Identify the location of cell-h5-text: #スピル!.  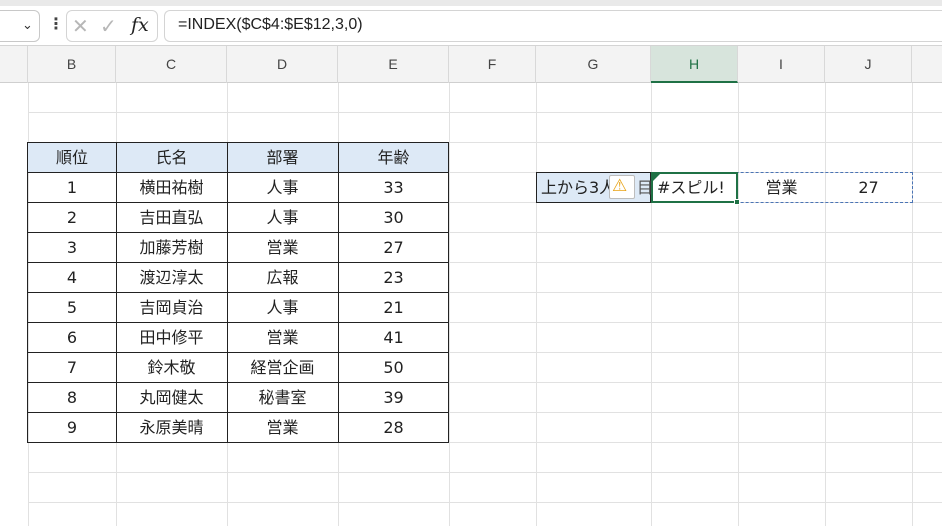
(691, 187).